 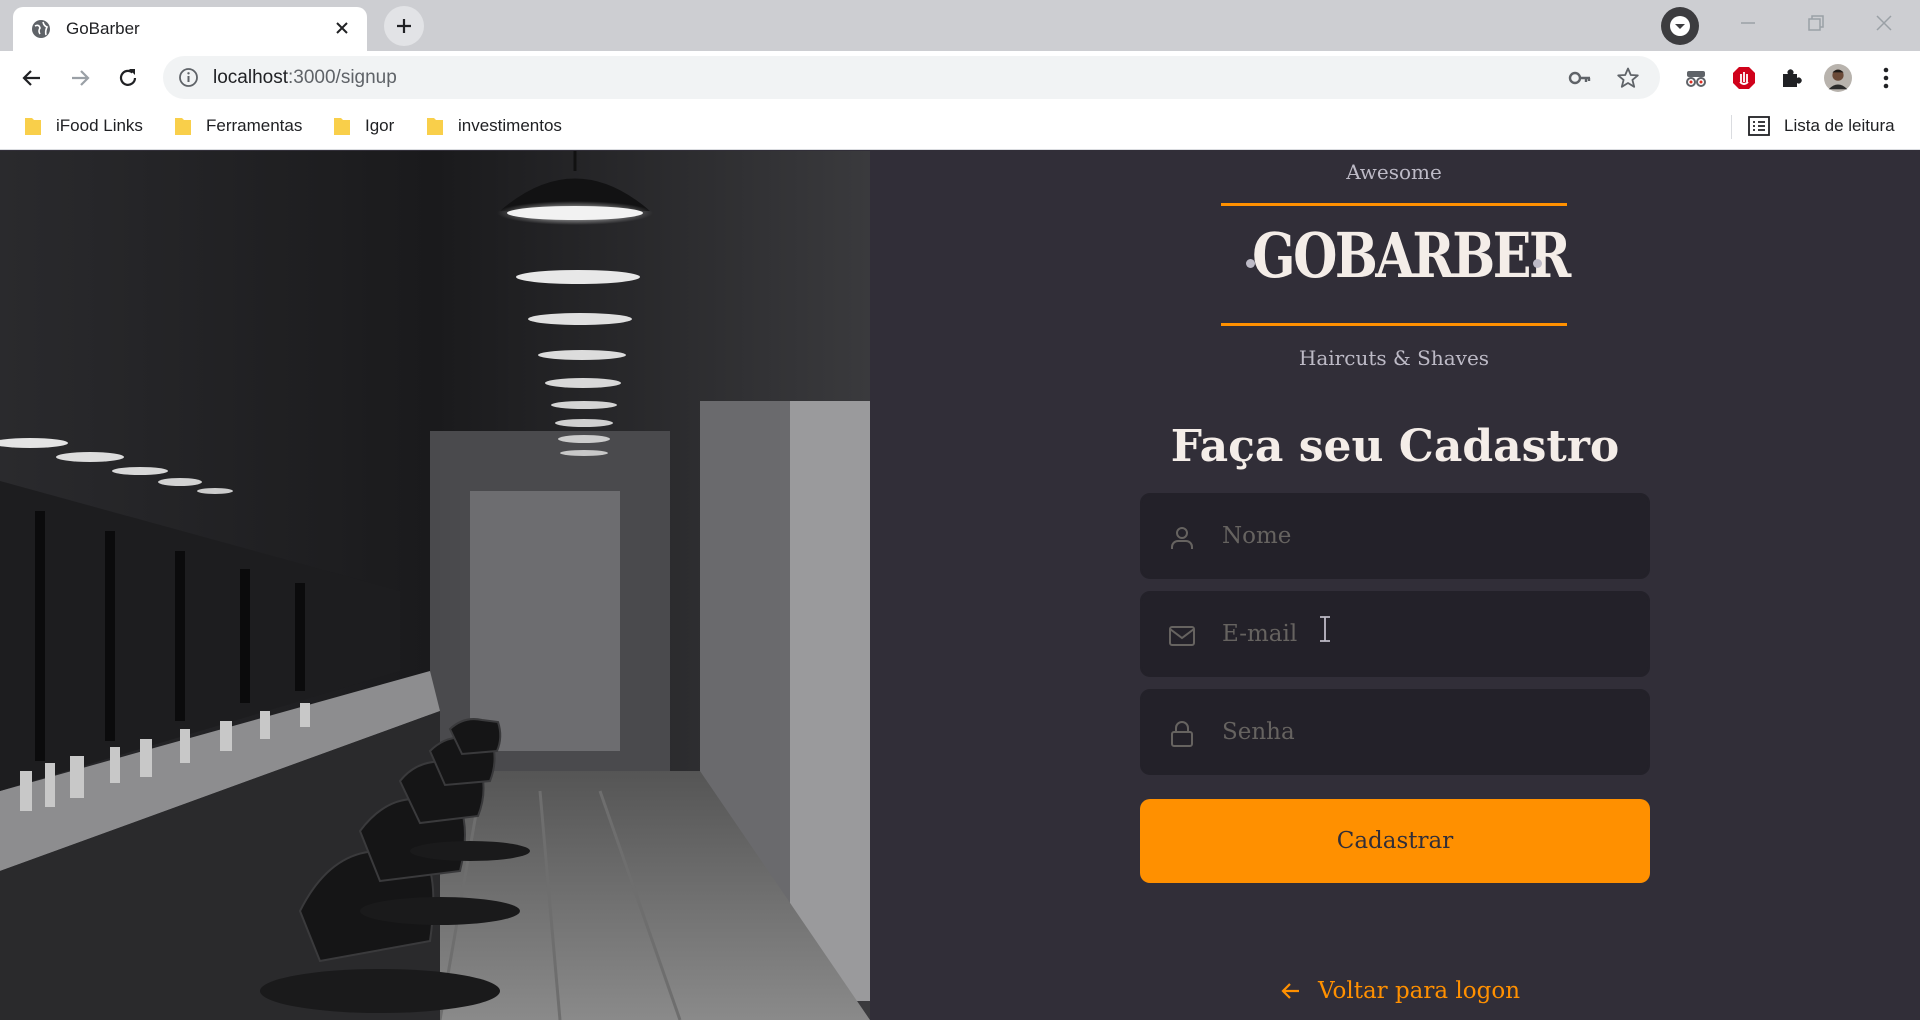 I want to click on close-window-button, so click(x=1884, y=23).